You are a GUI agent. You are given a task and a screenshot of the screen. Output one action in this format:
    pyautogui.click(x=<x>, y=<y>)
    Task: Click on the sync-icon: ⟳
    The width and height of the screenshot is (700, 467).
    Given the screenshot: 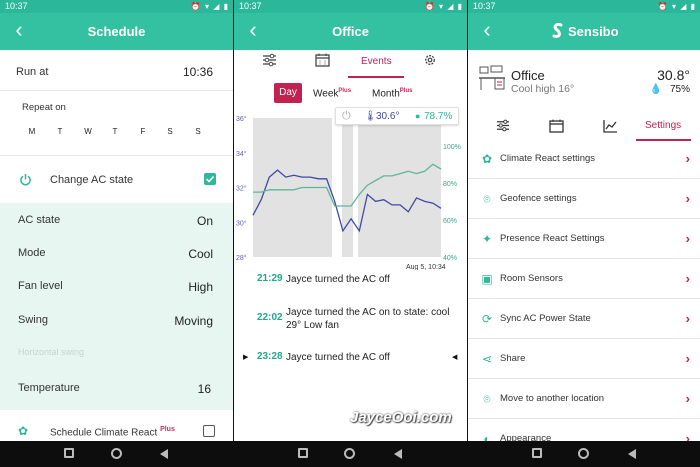 What is the action you would take?
    pyautogui.click(x=487, y=319)
    